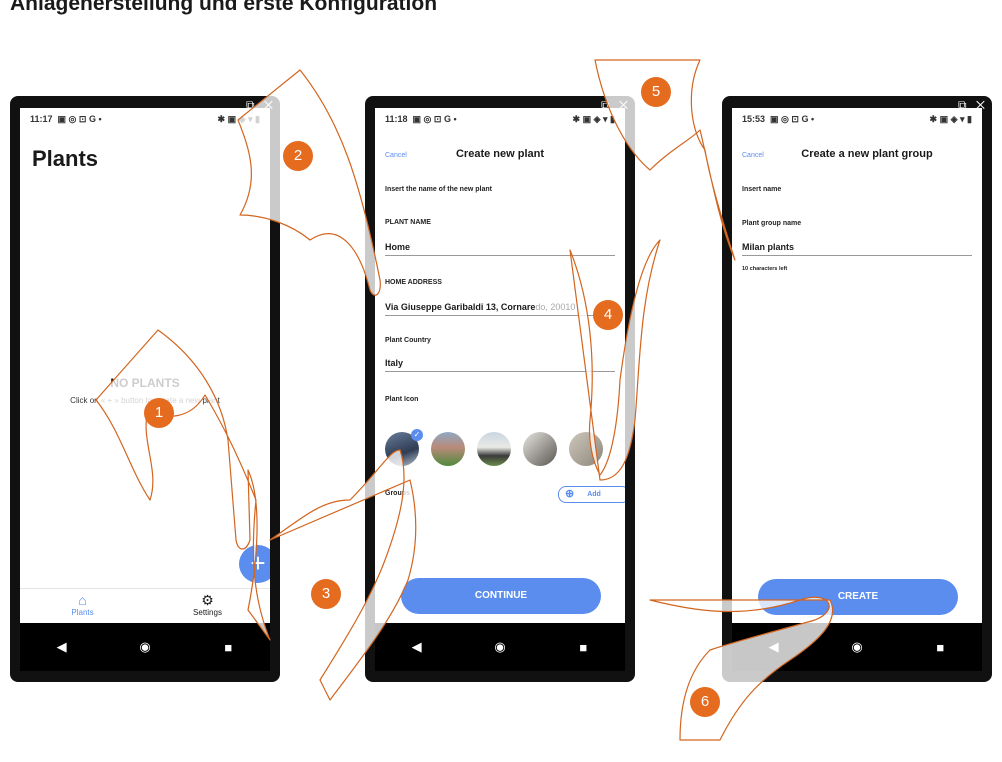 The image size is (1002, 762). I want to click on step-badge-1: 1, so click(159, 413).